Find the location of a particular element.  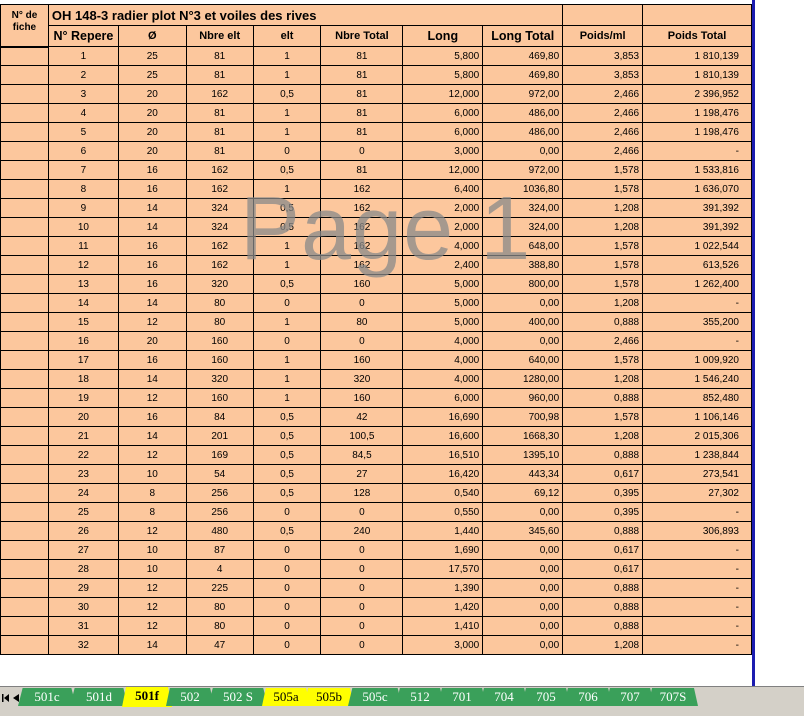

table-cell: 852,480 is located at coordinates (697, 398).